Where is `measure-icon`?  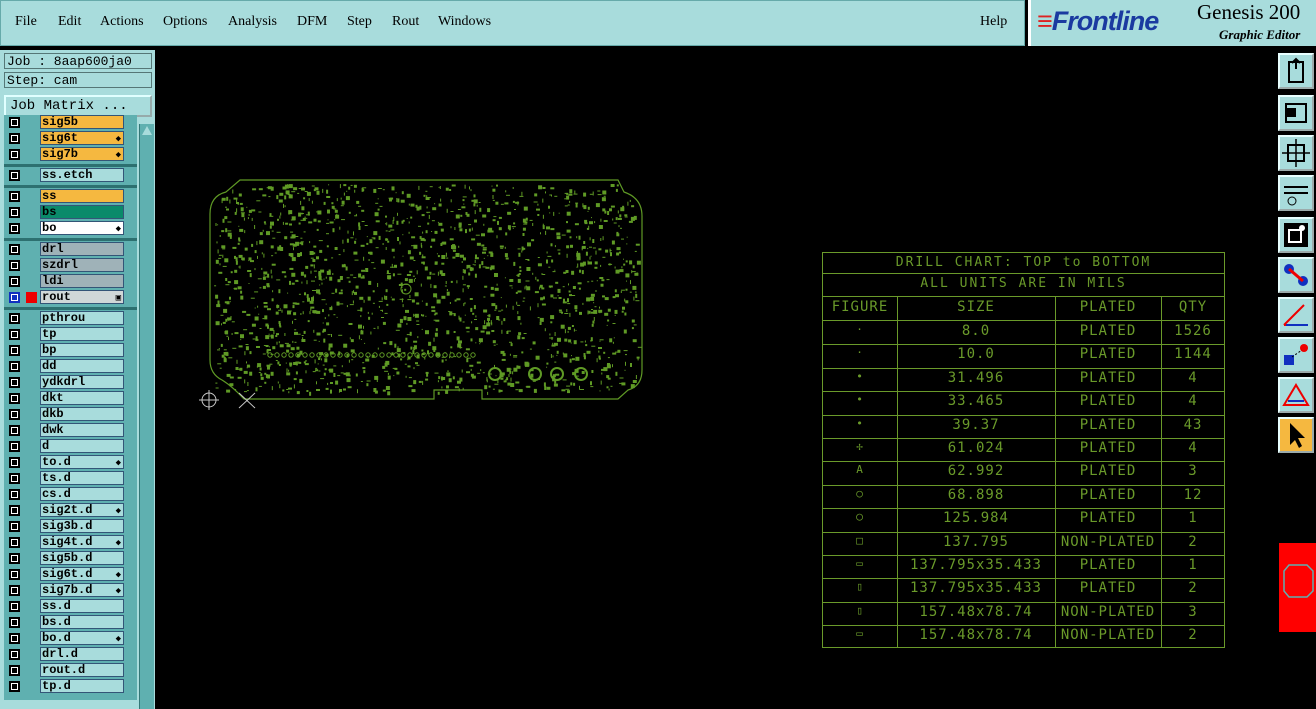 measure-icon is located at coordinates (1296, 193).